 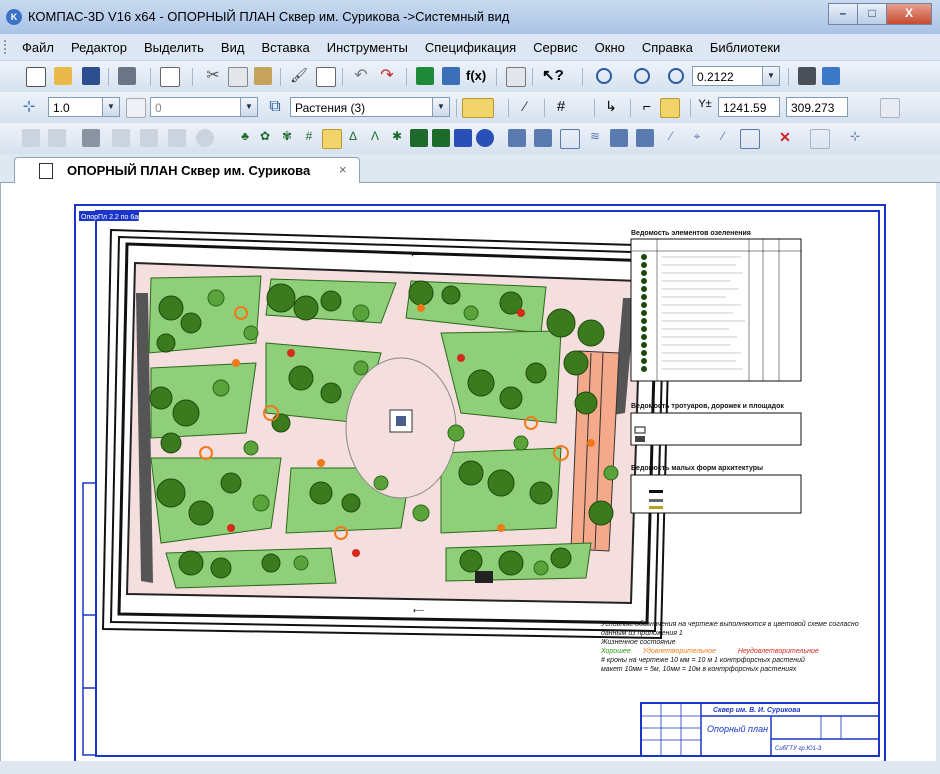 I want to click on grid-step-icon: ⊹, so click(x=29, y=107).